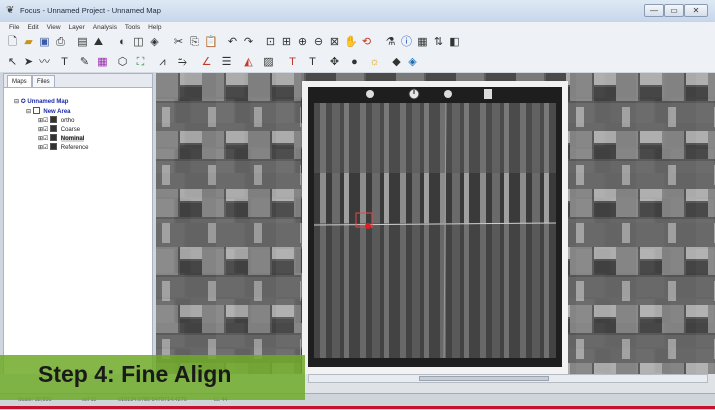 Image resolution: width=715 pixels, height=410 pixels. I want to click on line-width-icon: ☰, so click(226, 62).